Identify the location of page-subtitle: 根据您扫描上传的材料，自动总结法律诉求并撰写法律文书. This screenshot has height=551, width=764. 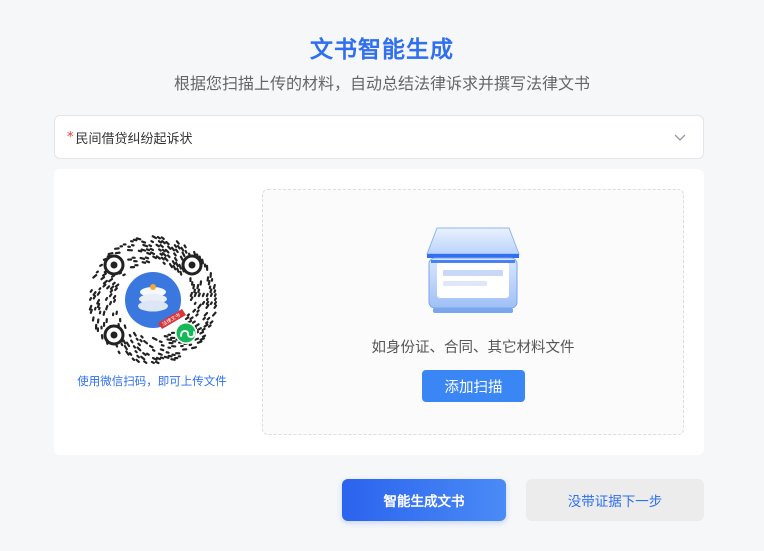
(381, 83).